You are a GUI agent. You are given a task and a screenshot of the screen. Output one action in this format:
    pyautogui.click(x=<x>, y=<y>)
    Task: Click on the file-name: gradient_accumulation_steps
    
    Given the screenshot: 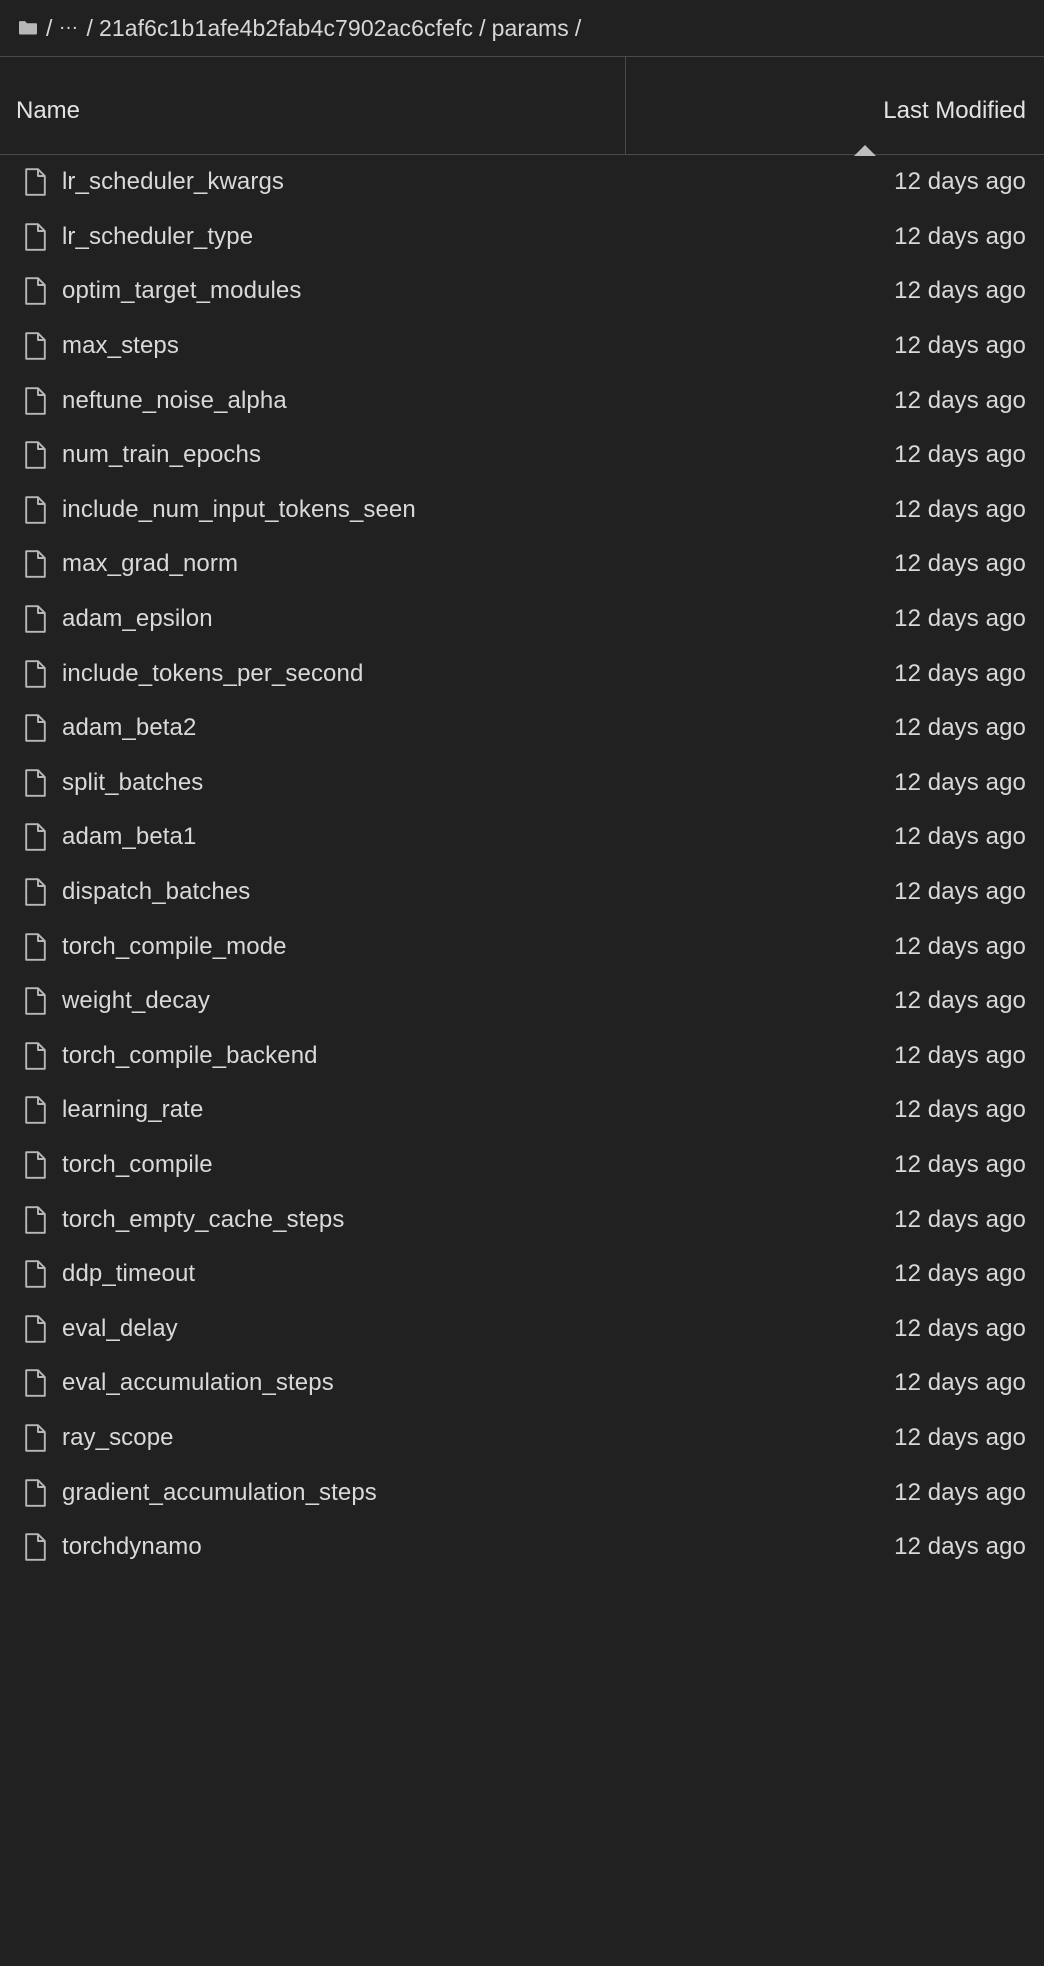 What is the action you would take?
    pyautogui.click(x=478, y=1493)
    